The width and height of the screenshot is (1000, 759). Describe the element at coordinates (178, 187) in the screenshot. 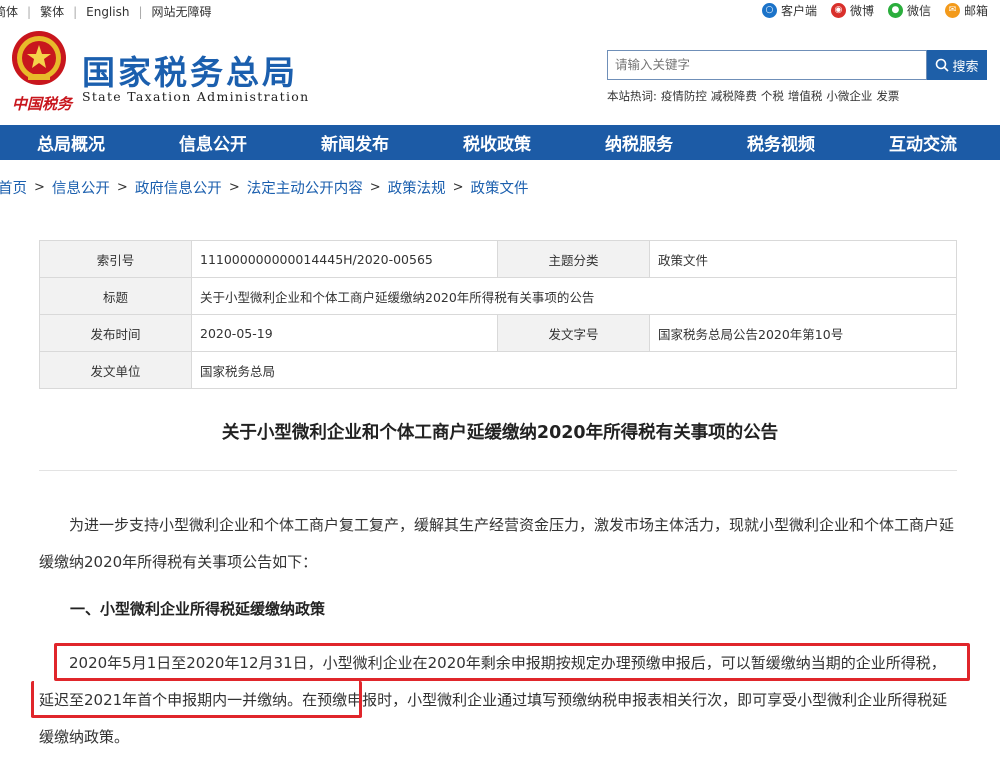

I see `breadcrumb-link: 政府信息公开` at that location.